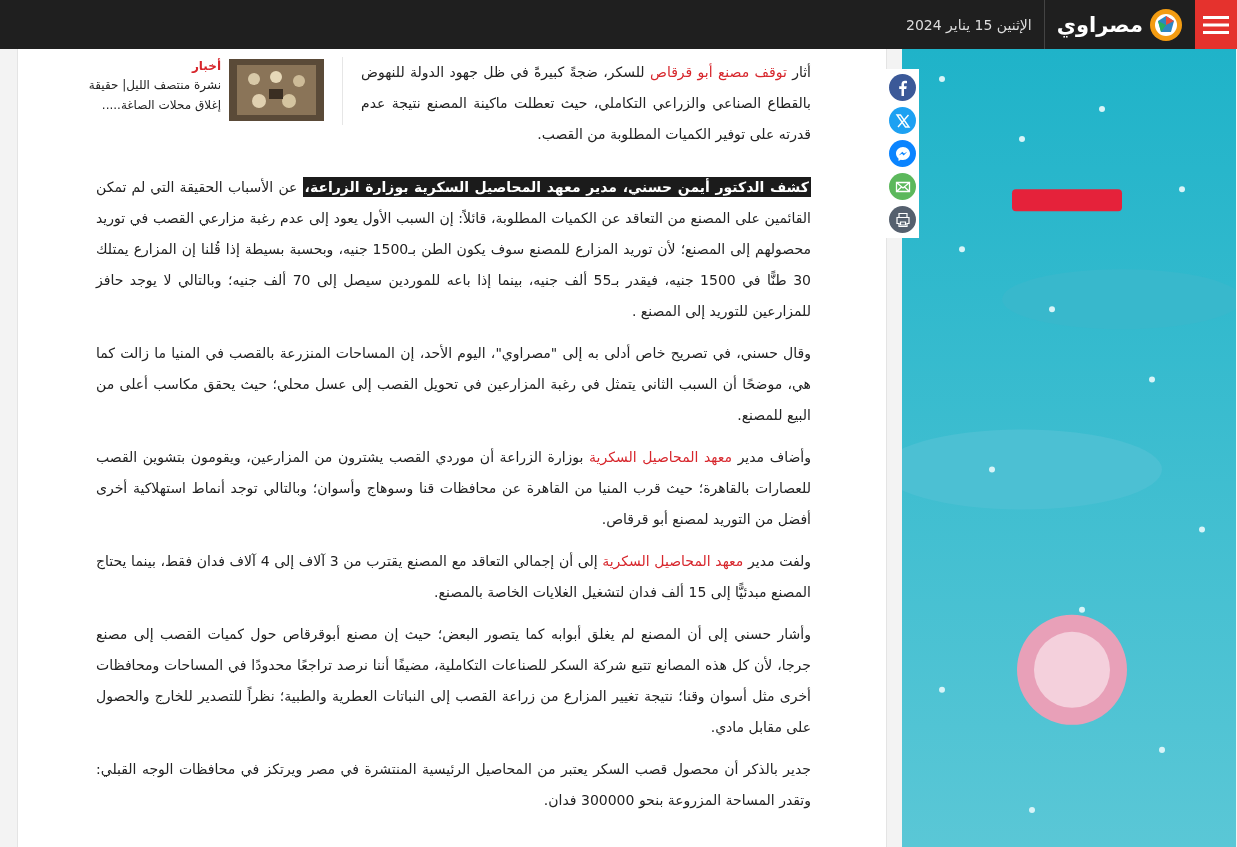  I want to click on category-label: أخبار, so click(205, 66).